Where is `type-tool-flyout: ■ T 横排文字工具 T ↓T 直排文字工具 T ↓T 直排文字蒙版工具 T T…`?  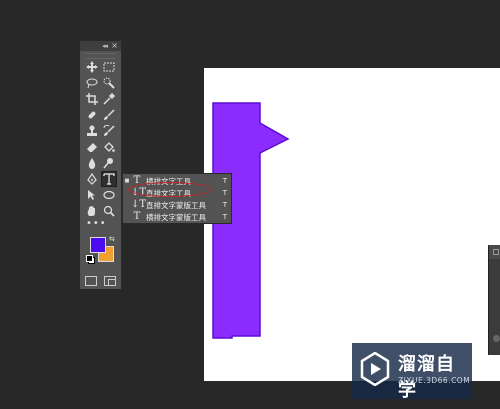
type-tool-flyout: ■ T 横排文字工具 T ↓T 直排文字工具 T ↓T 直排文字蒙版工具 T T… is located at coordinates (177, 198).